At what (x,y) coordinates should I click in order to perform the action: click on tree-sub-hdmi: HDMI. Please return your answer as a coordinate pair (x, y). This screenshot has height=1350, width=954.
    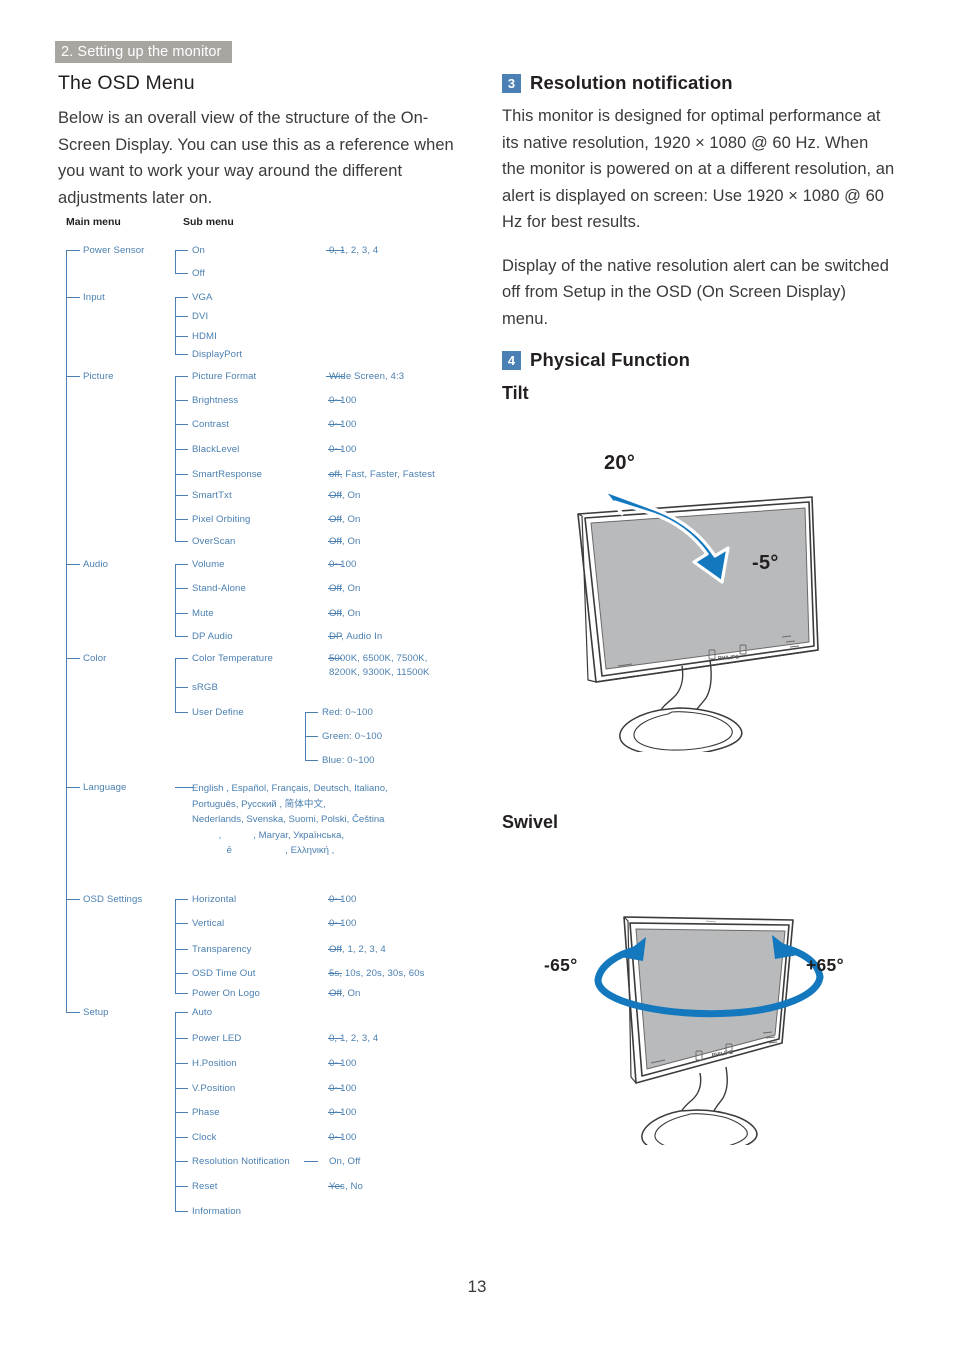
    Looking at the image, I should click on (204, 336).